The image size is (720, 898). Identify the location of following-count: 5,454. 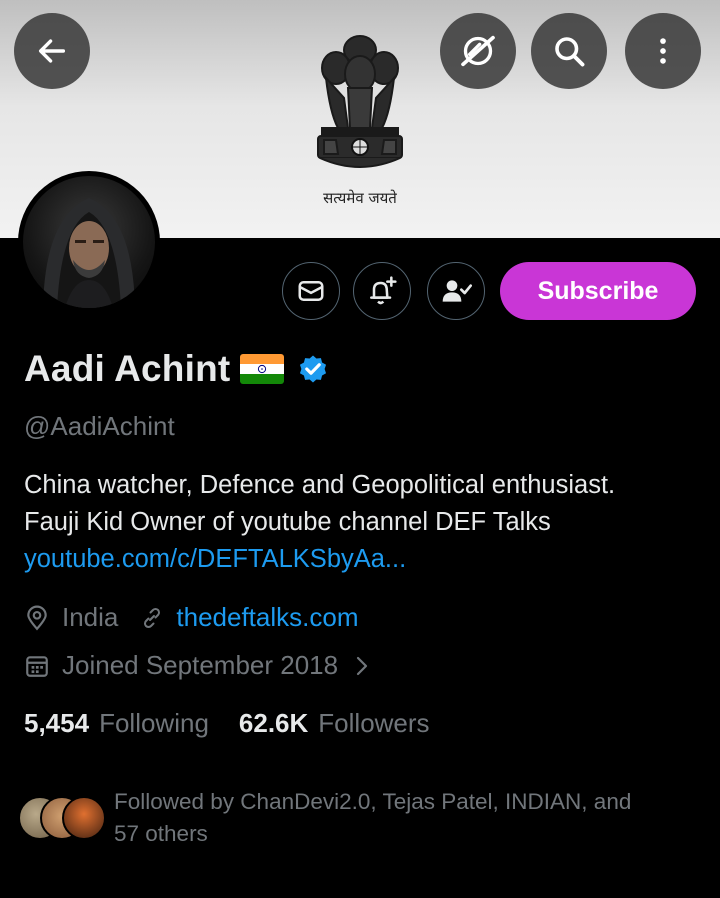
(57, 723).